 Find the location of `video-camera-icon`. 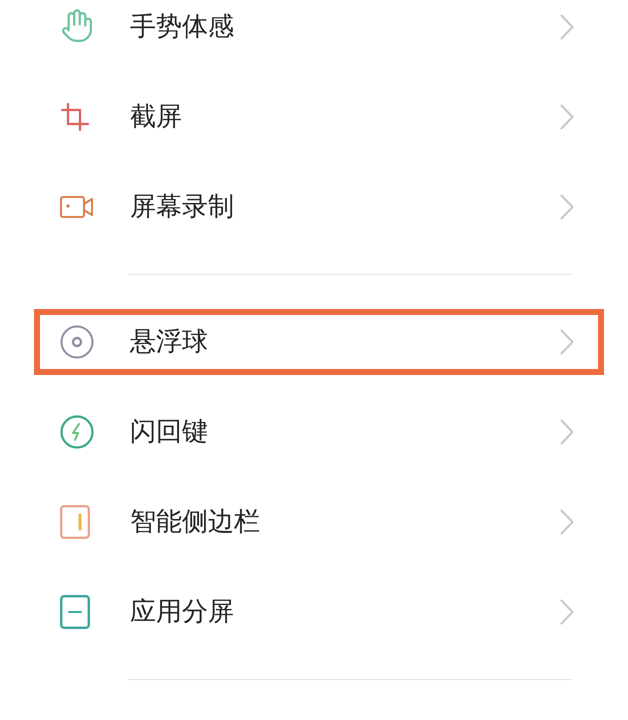

video-camera-icon is located at coordinates (77, 207).